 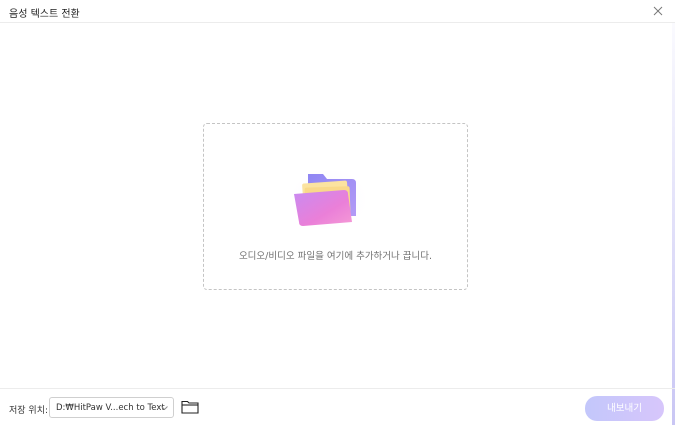 I want to click on folder-icon, so click(x=329, y=200).